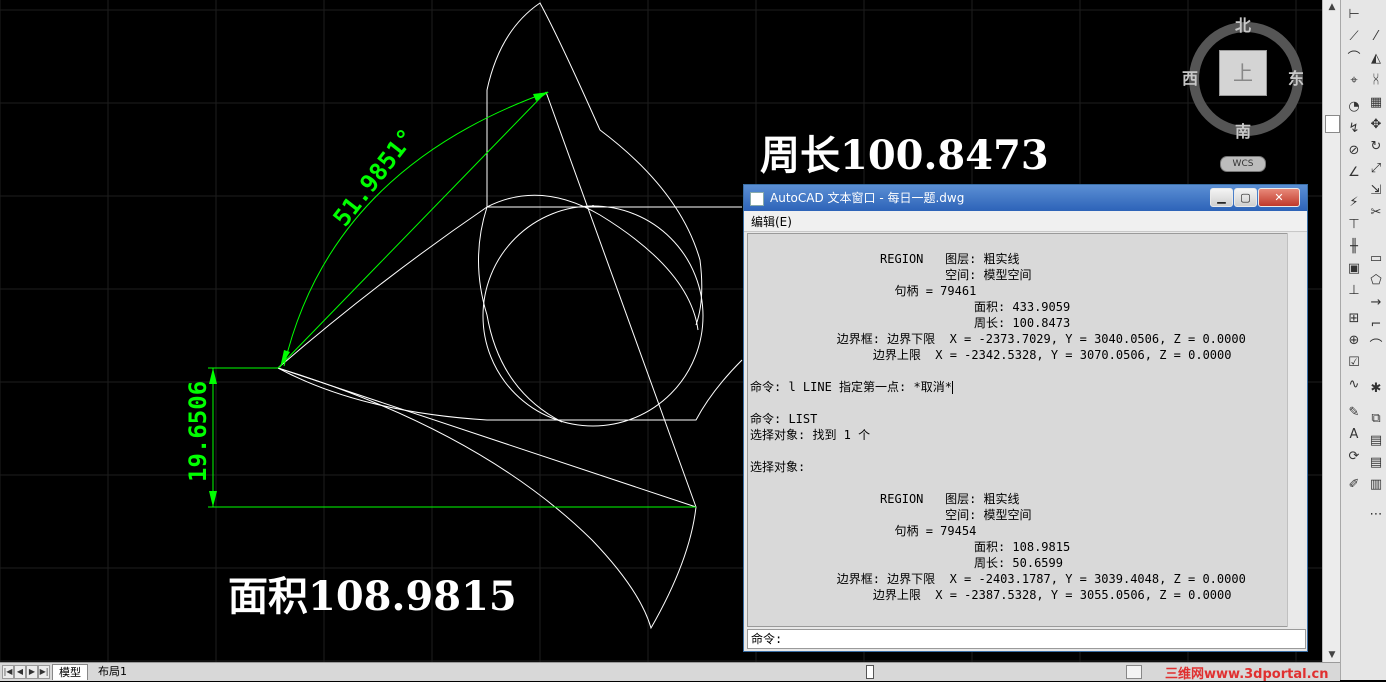 The width and height of the screenshot is (1386, 682). I want to click on centermark-icon: ⊕, so click(1354, 341).